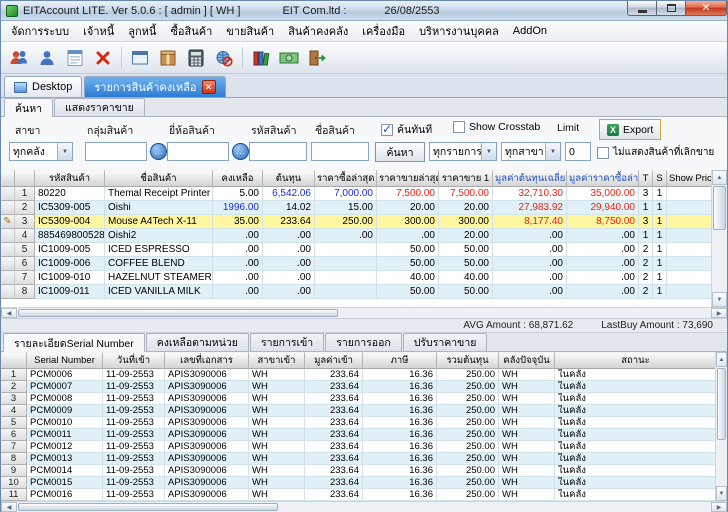 The image size is (728, 512). I want to click on items-filter-select: ทุกรายการ ▼, so click(463, 151).